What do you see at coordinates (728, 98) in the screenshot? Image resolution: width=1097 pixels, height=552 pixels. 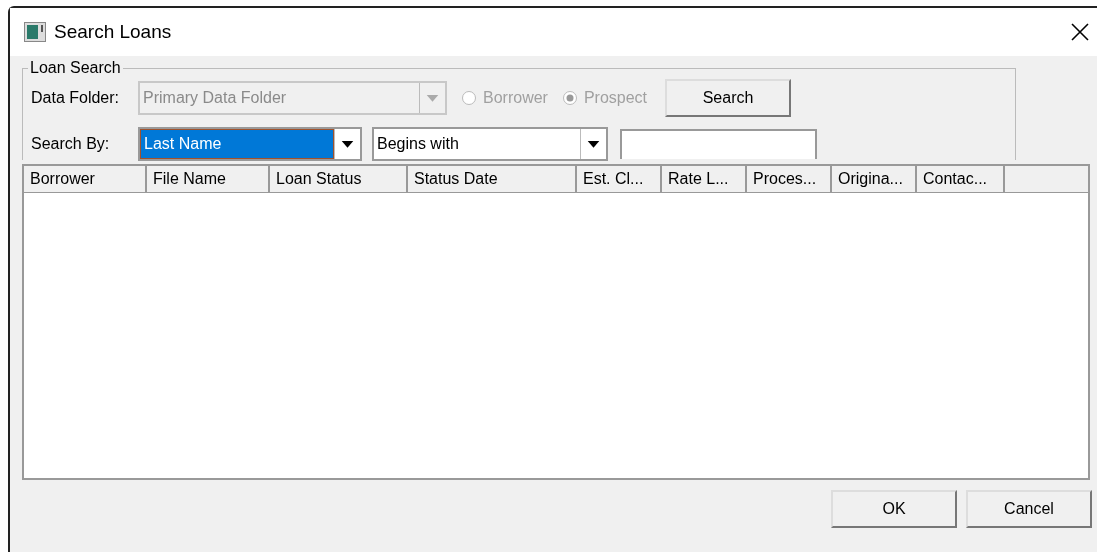 I see `search-button: Search` at bounding box center [728, 98].